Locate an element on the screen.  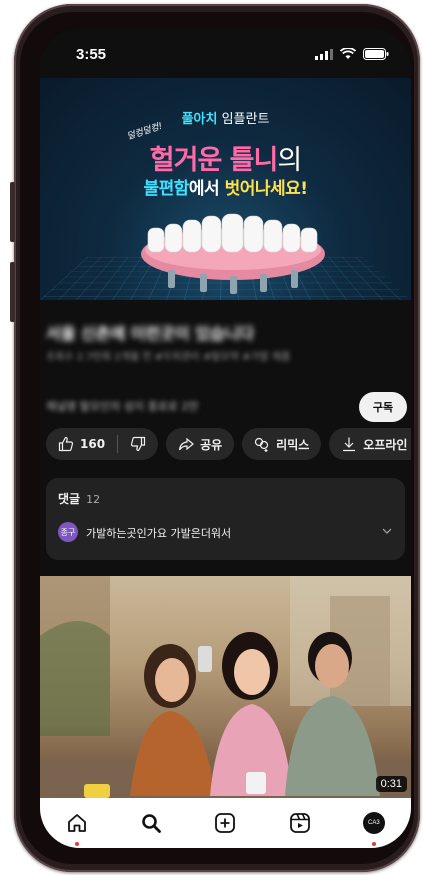
video-meta: 조회수 2.7만회 2개월 전 #두피관리 #탈모약 #가발 제품 is located at coordinates (168, 355).